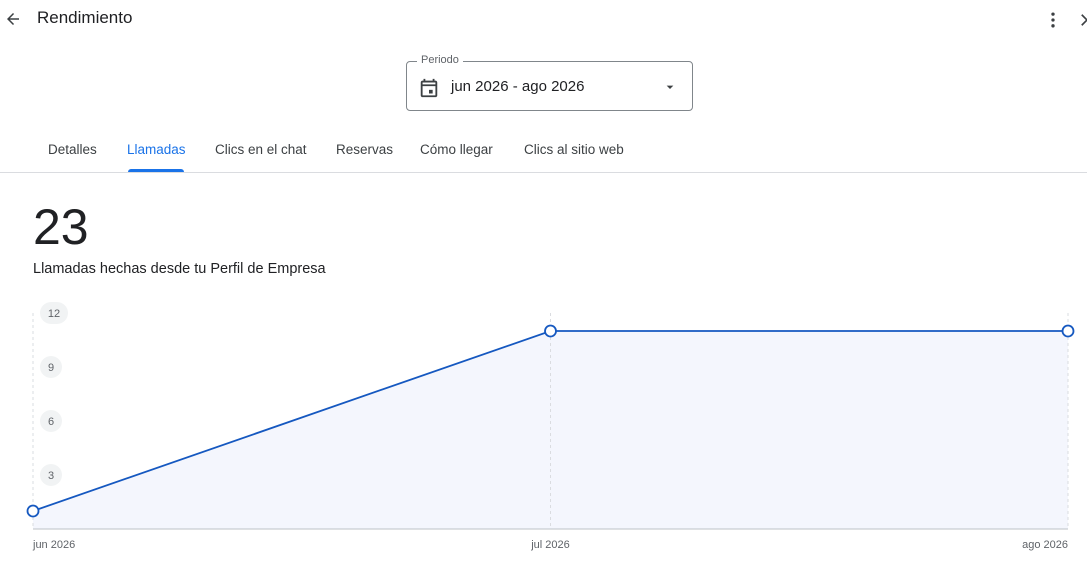 The image size is (1087, 562). Describe the element at coordinates (574, 149) in the screenshot. I see `tab-clics-al-sitio-web: Clics al sitio web` at that location.